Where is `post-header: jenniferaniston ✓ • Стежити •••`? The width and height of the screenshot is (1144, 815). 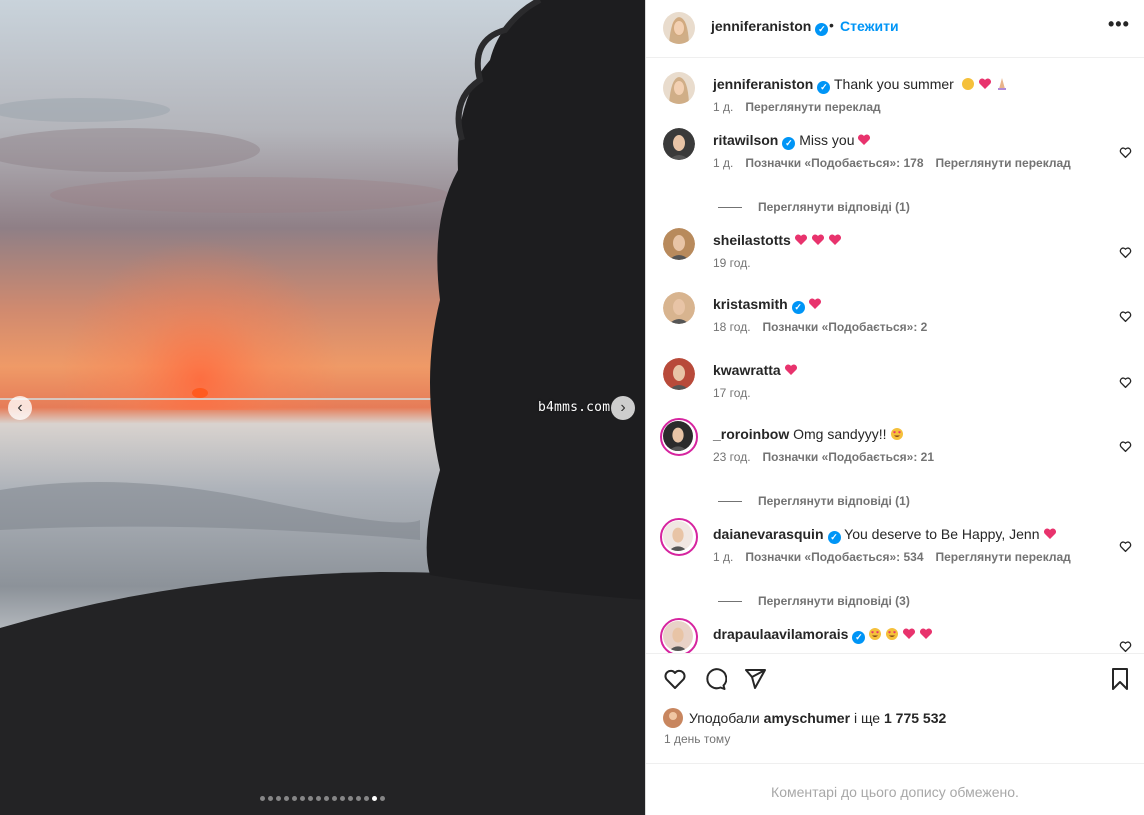
post-header: jenniferaniston ✓ • Стежити ••• is located at coordinates (895, 29).